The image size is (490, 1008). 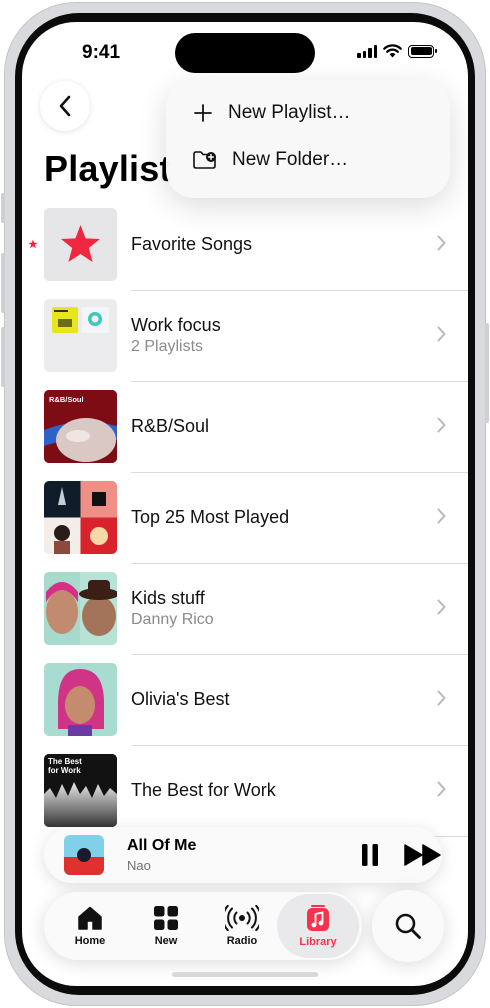 What do you see at coordinates (139, 865) in the screenshot?
I see `now-playing-artist: Nao` at bounding box center [139, 865].